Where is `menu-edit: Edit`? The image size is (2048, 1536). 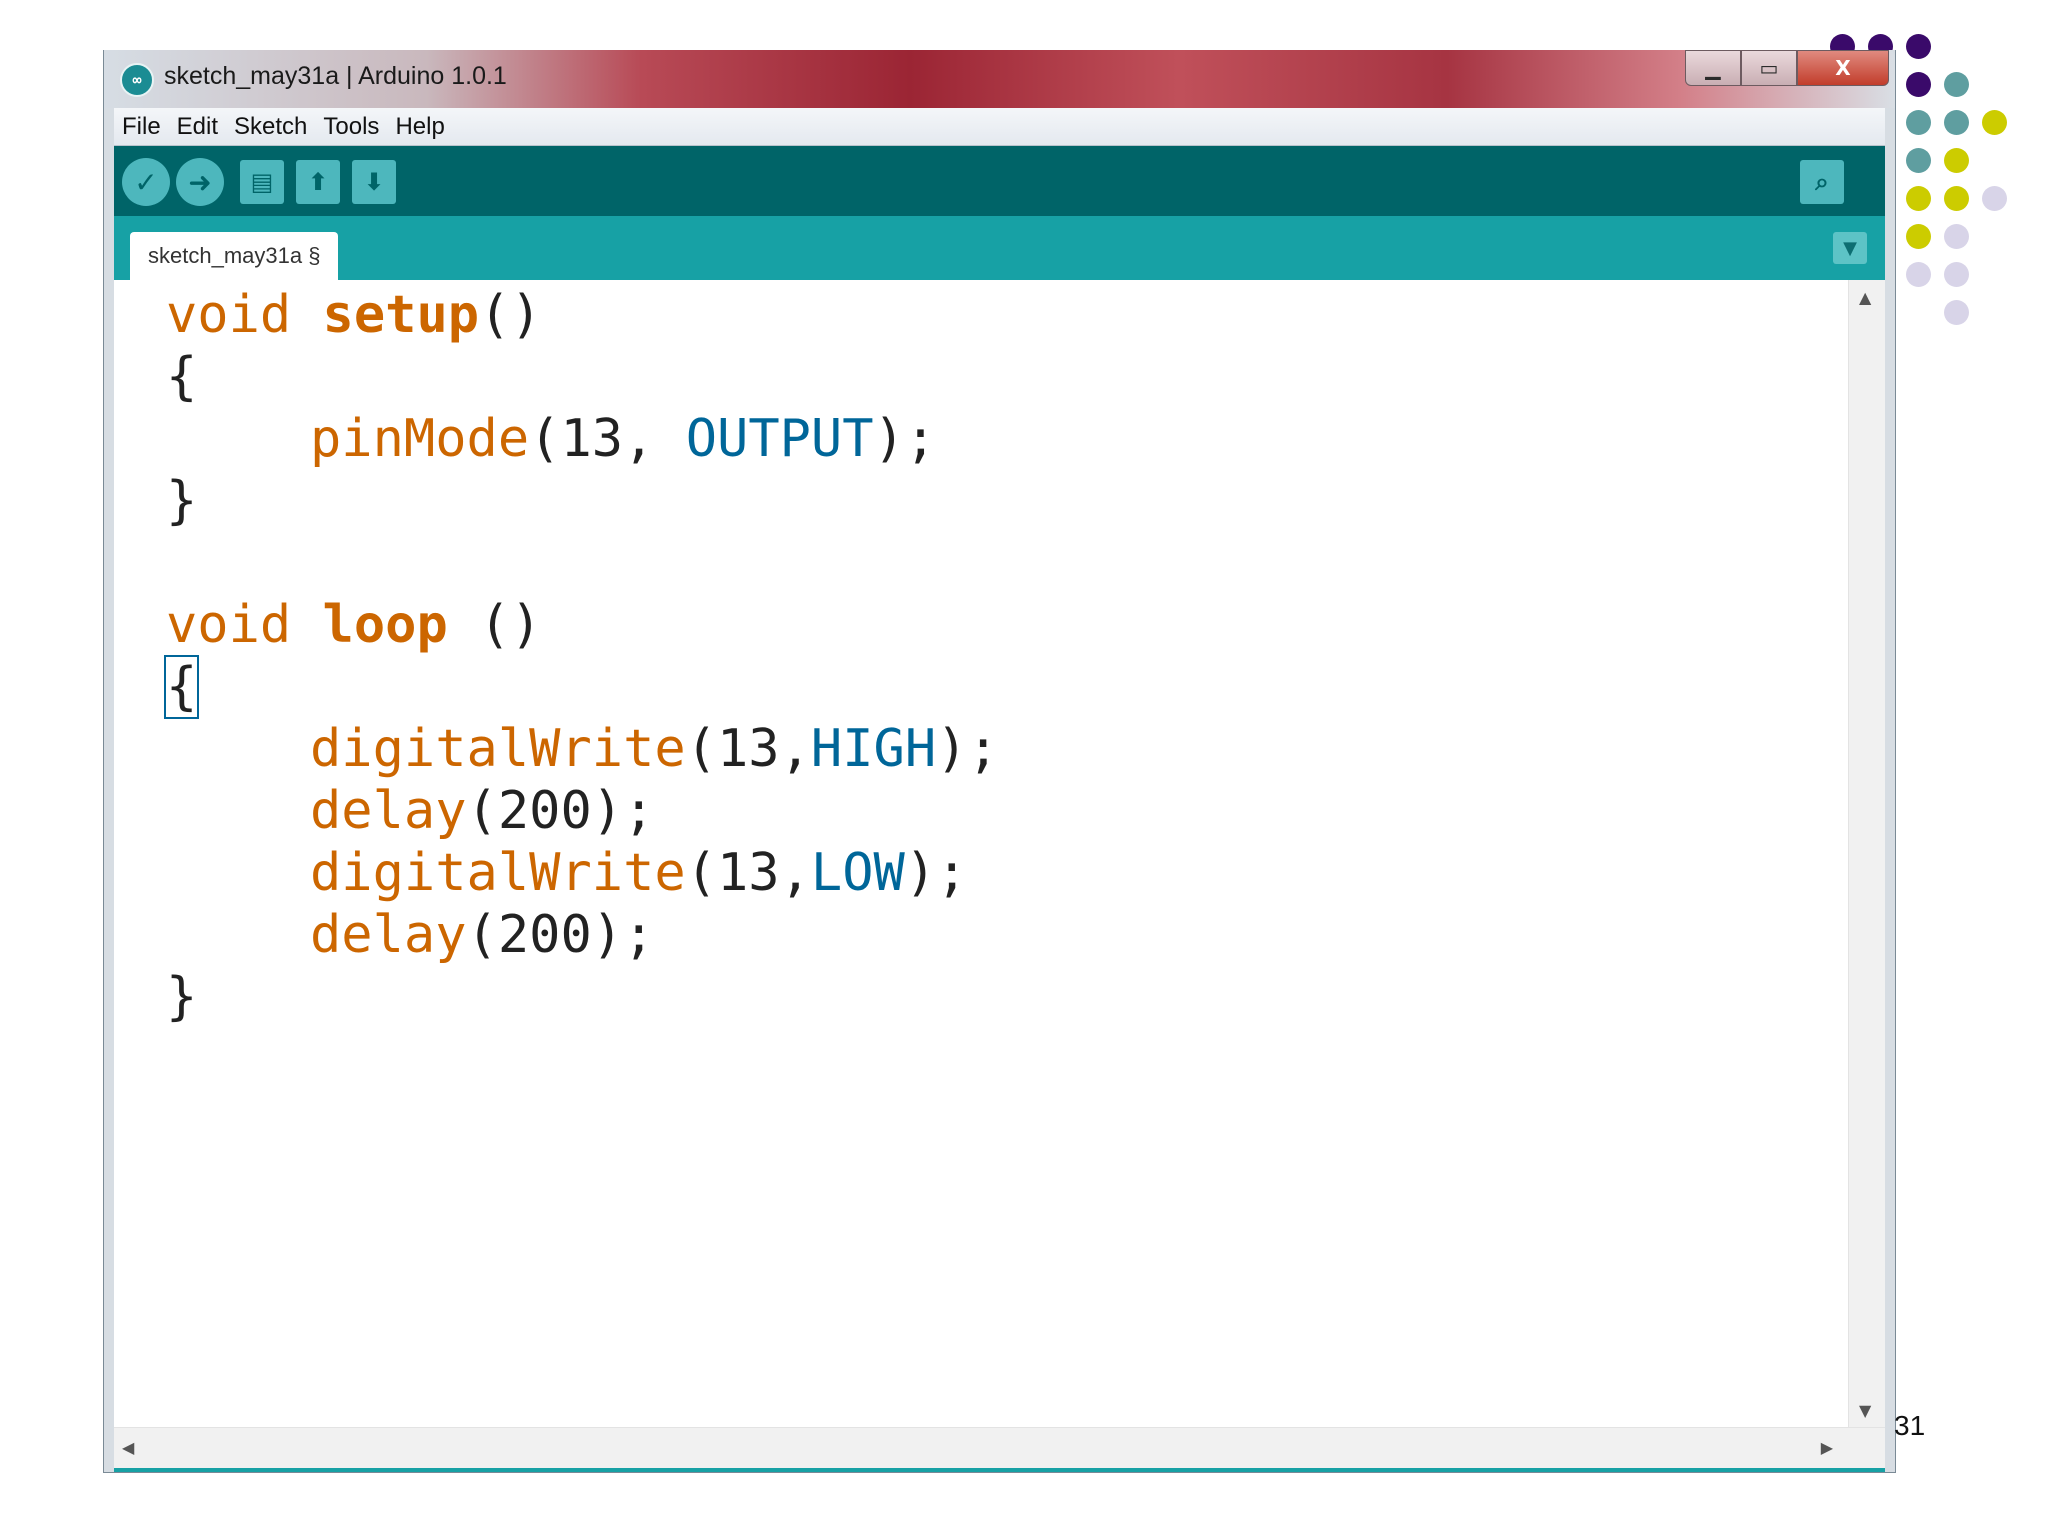
menu-edit: Edit is located at coordinates (197, 127).